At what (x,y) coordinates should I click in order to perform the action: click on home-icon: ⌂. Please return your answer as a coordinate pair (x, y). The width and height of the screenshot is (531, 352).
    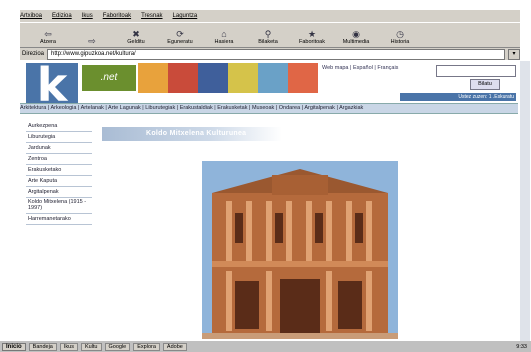
    Looking at the image, I should click on (224, 34).